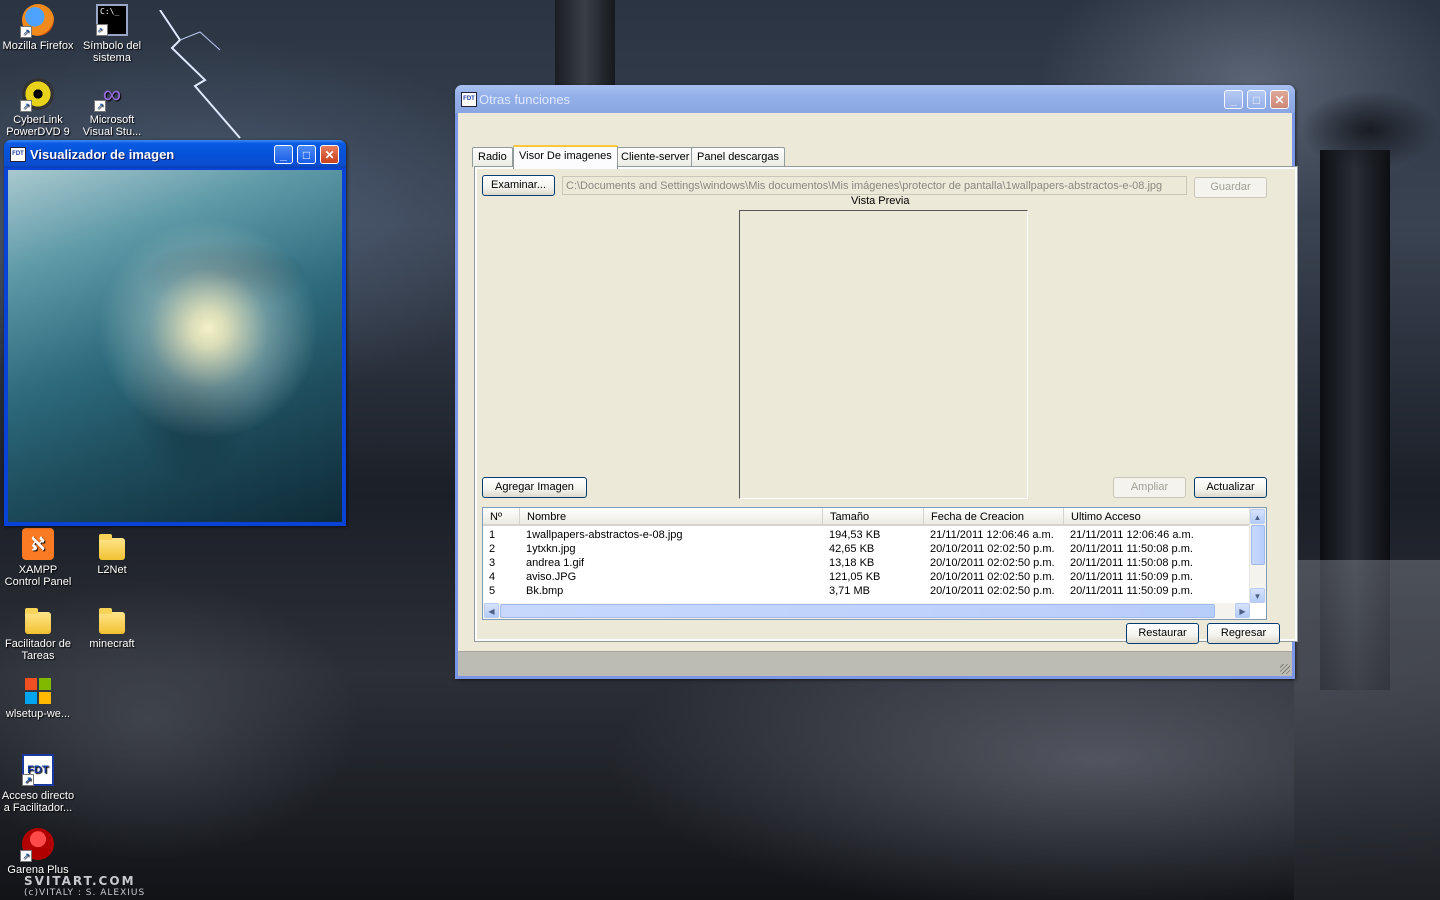 This screenshot has width=1440, height=900. What do you see at coordinates (112, 20) in the screenshot?
I see `cmd-icon: C:\_` at bounding box center [112, 20].